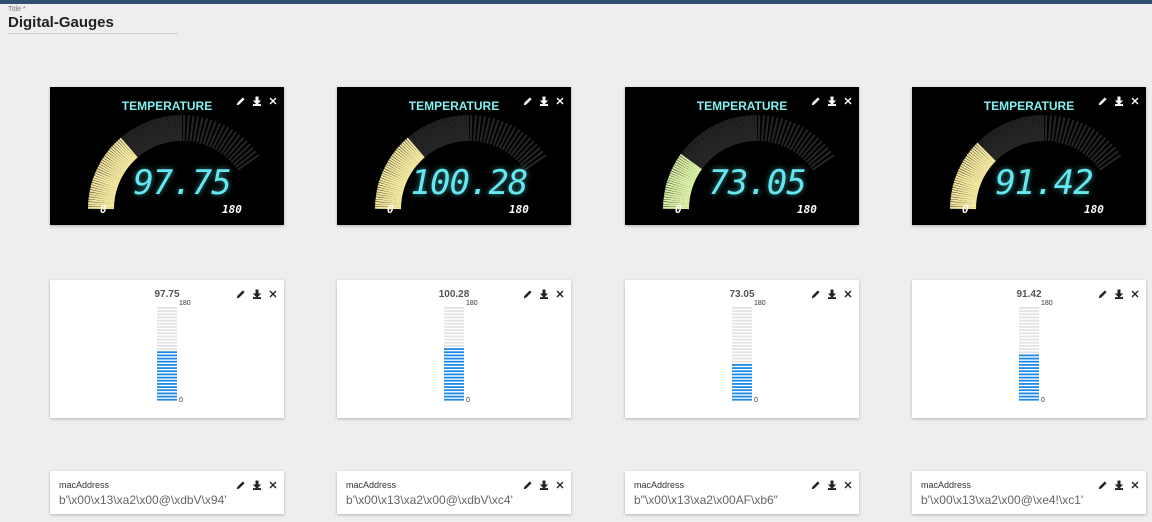  Describe the element at coordinates (468, 400) in the screenshot. I see `bar-min-label: 0` at that location.